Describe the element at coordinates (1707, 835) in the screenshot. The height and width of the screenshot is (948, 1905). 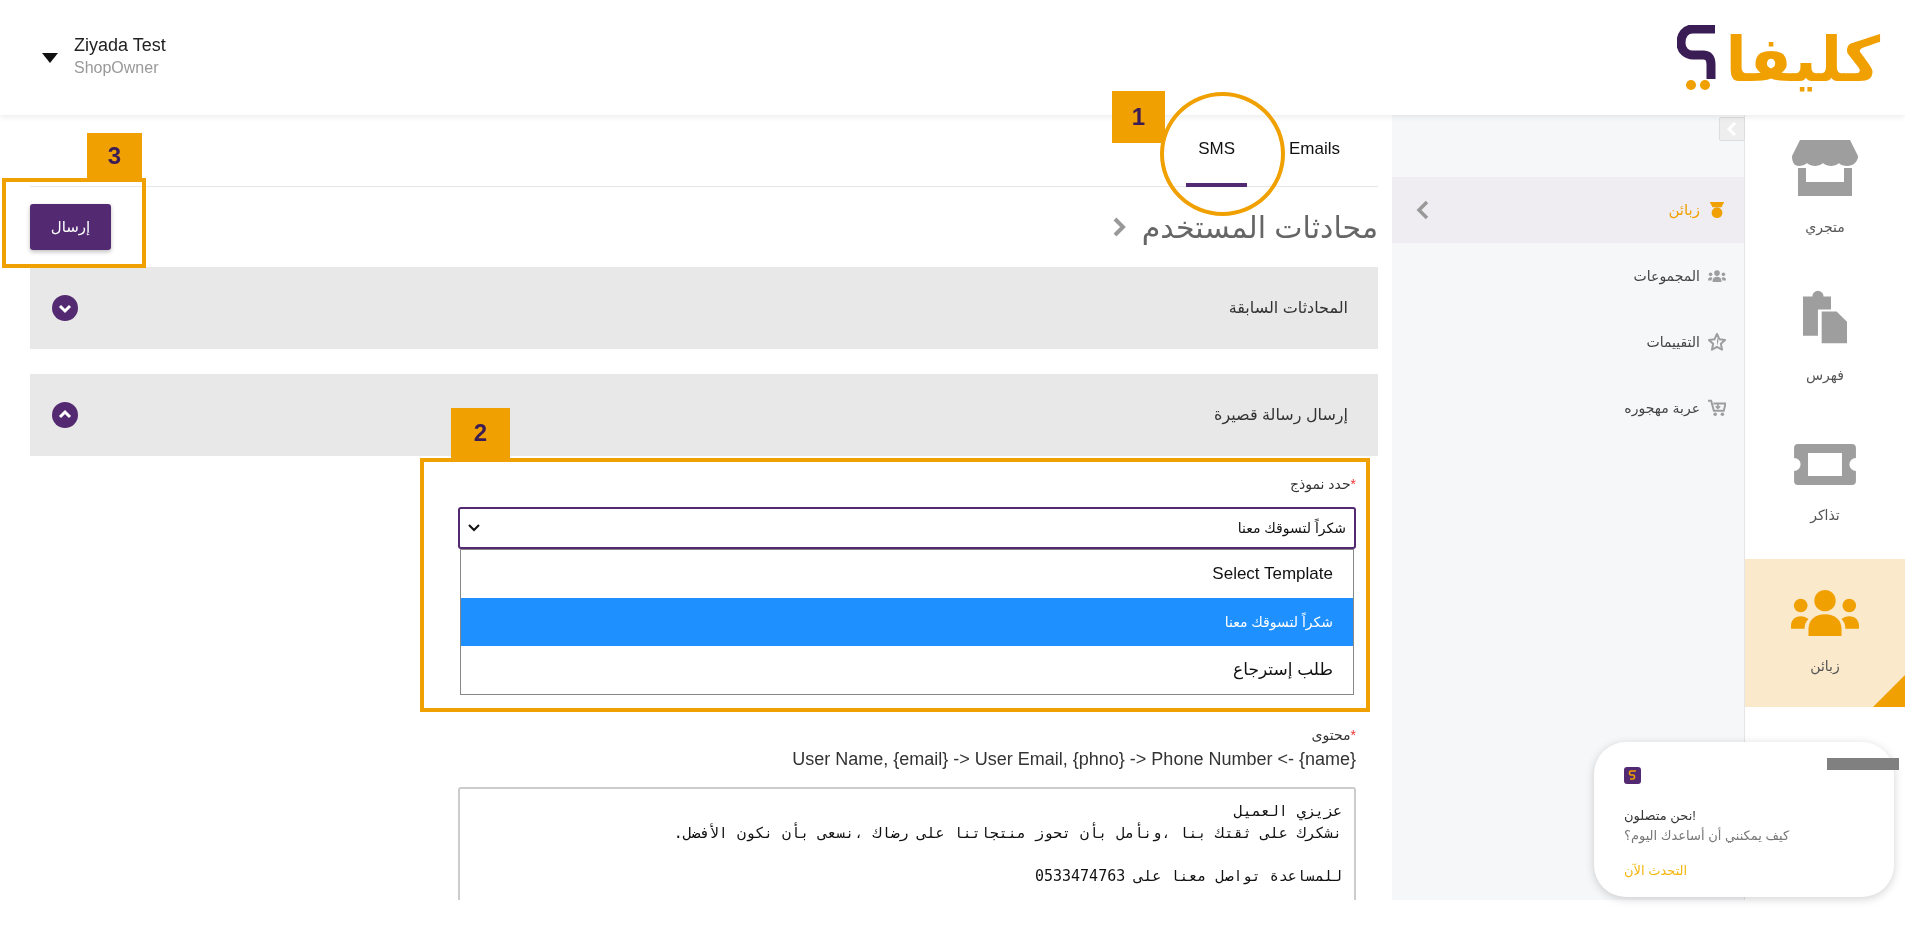
I see `chat-message: كيف يمكنني أن أساعدك اليوم؟` at that location.